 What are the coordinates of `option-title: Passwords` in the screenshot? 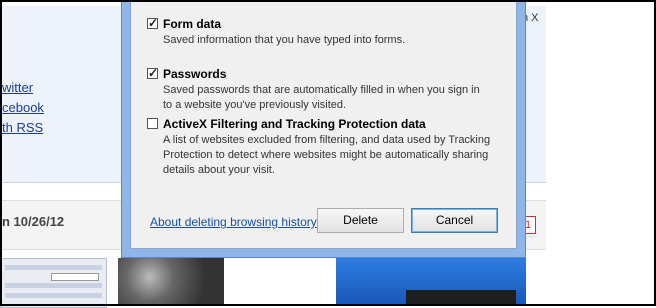 It's located at (195, 74).